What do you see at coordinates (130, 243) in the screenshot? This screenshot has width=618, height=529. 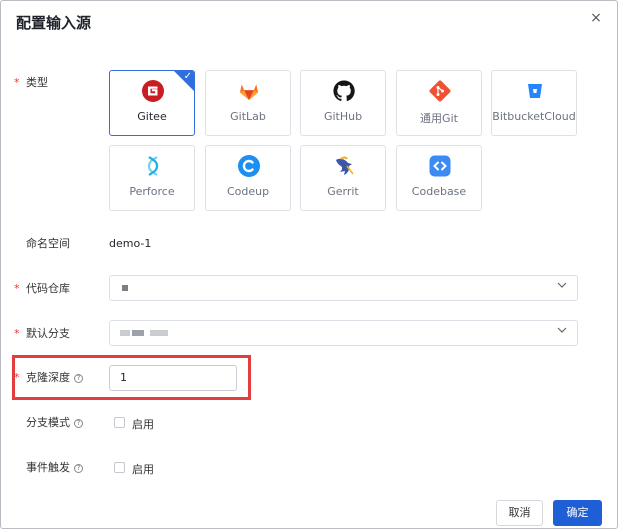 I see `namespace-value: demo-1` at bounding box center [130, 243].